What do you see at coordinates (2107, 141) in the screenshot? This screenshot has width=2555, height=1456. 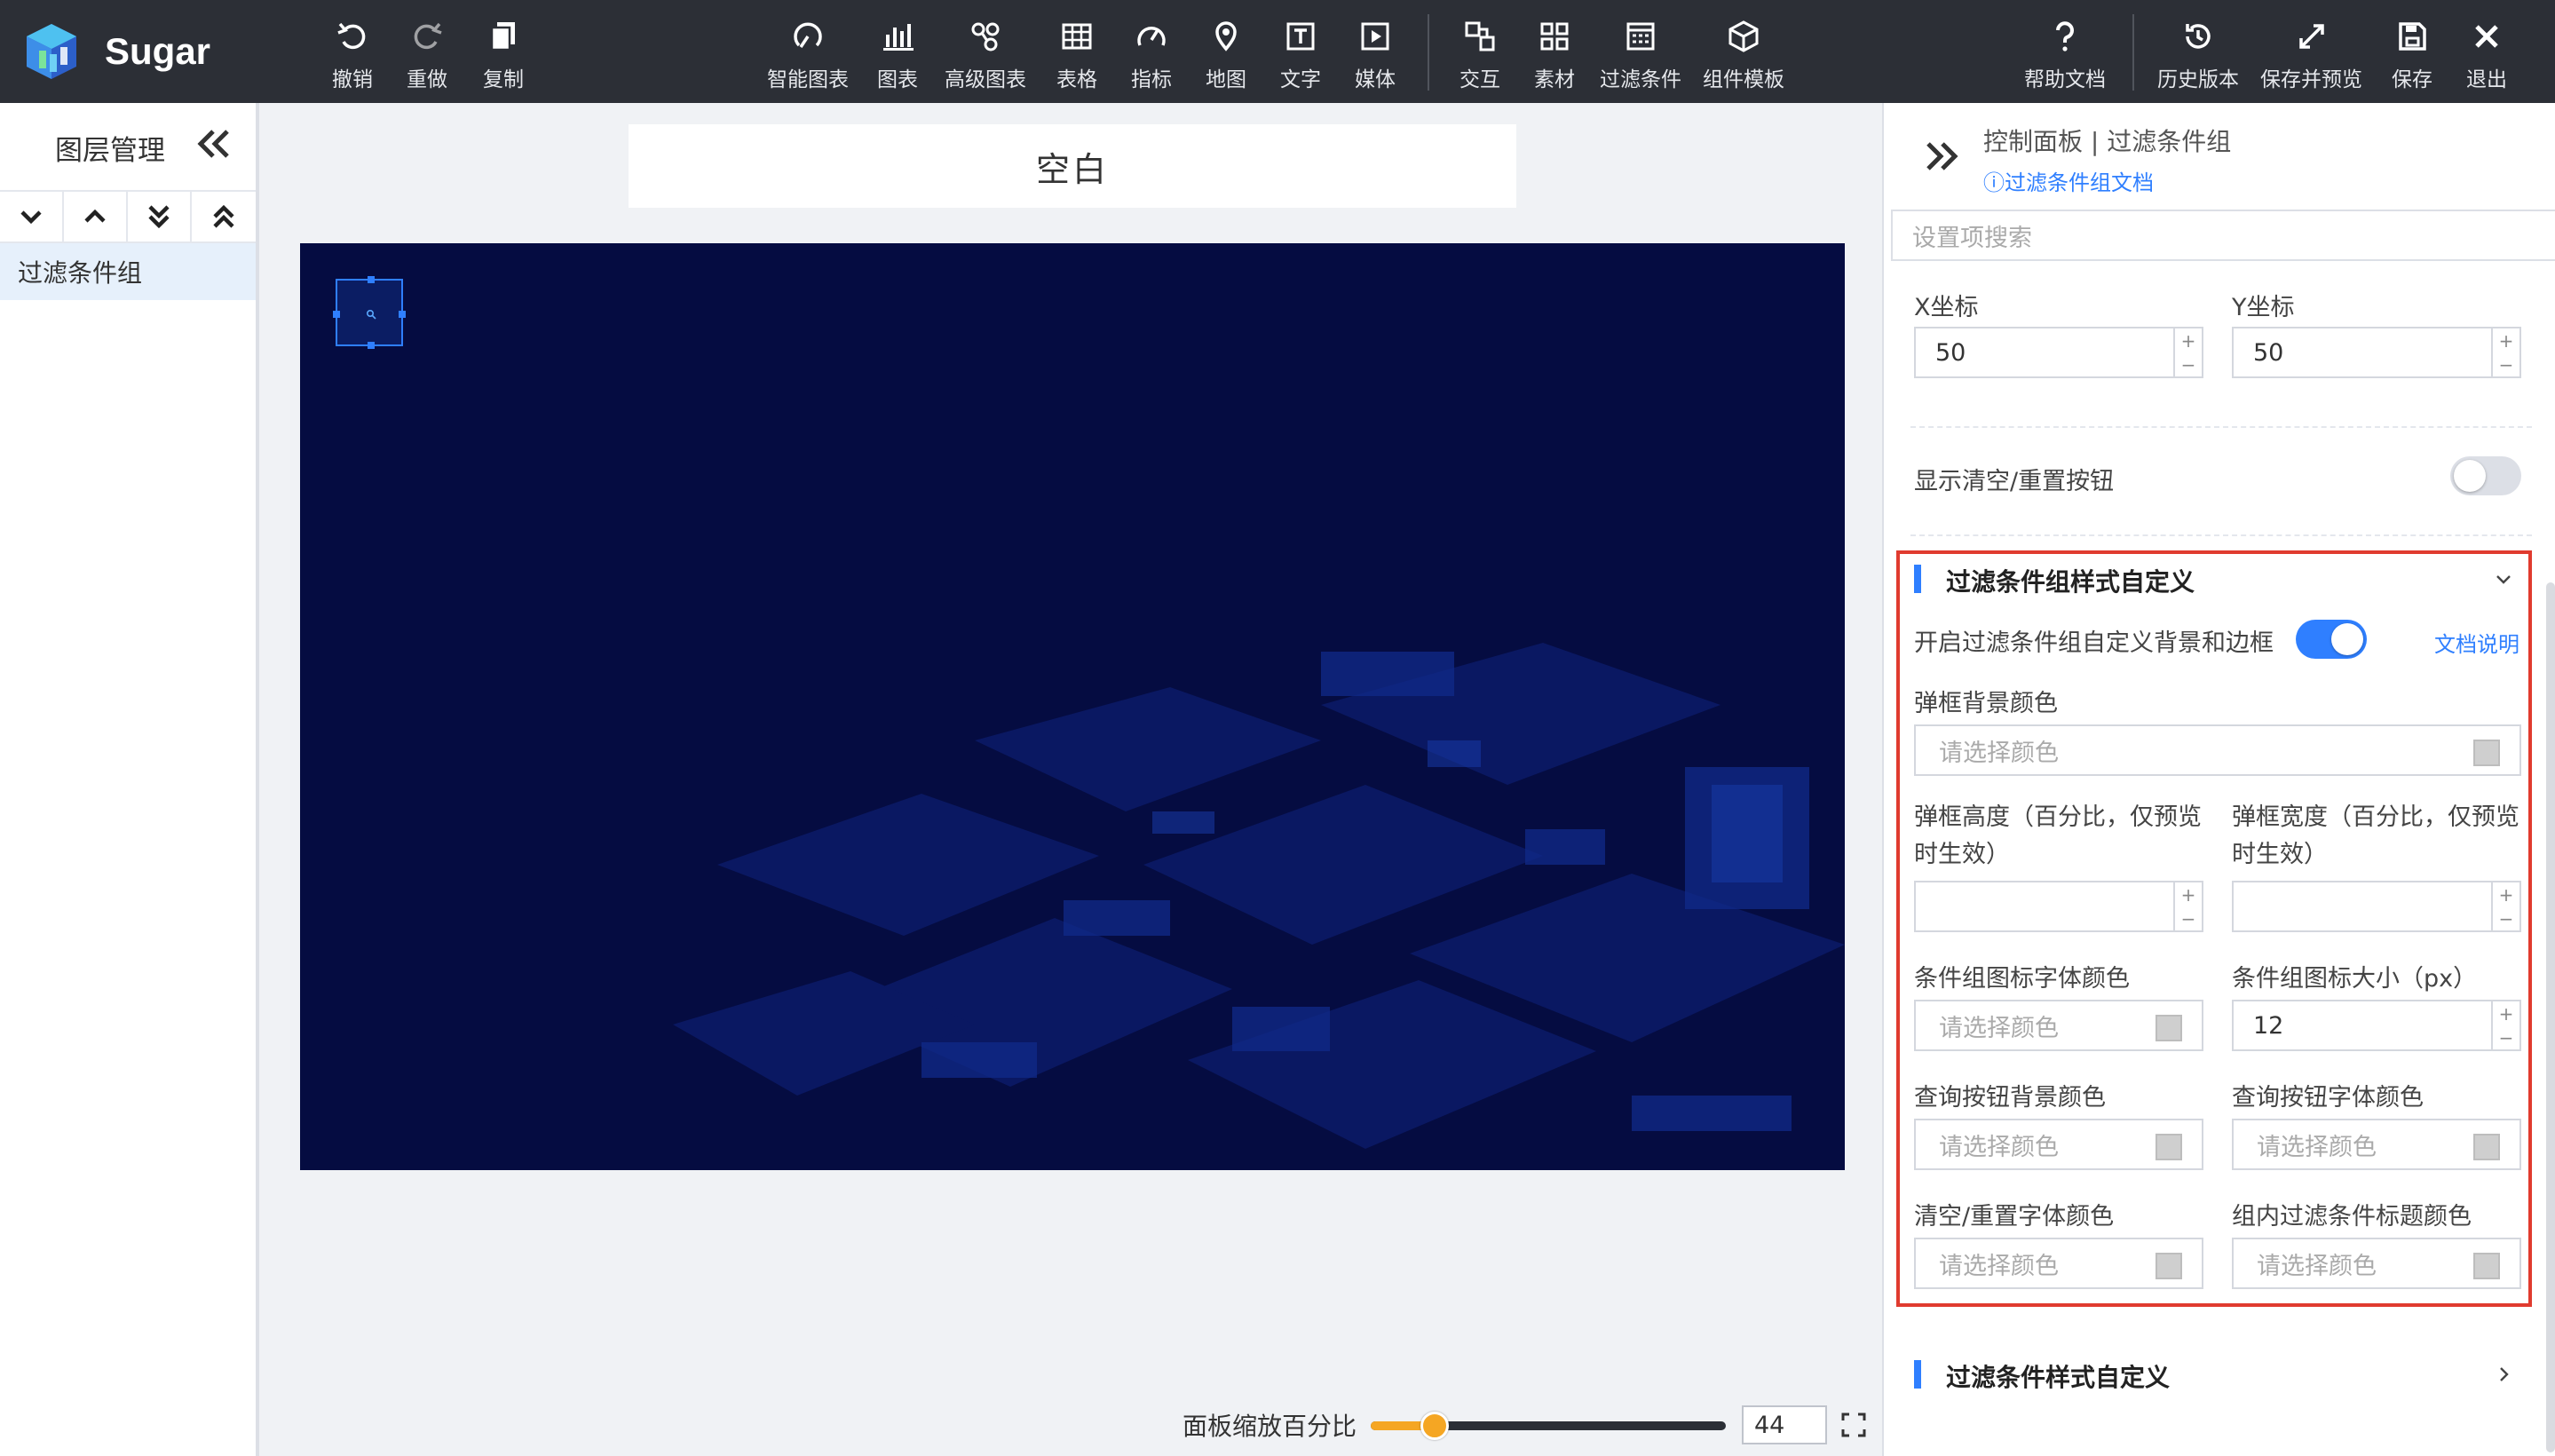 I see `panel-breadcrumb: 控制面板 | 过滤条件组` at bounding box center [2107, 141].